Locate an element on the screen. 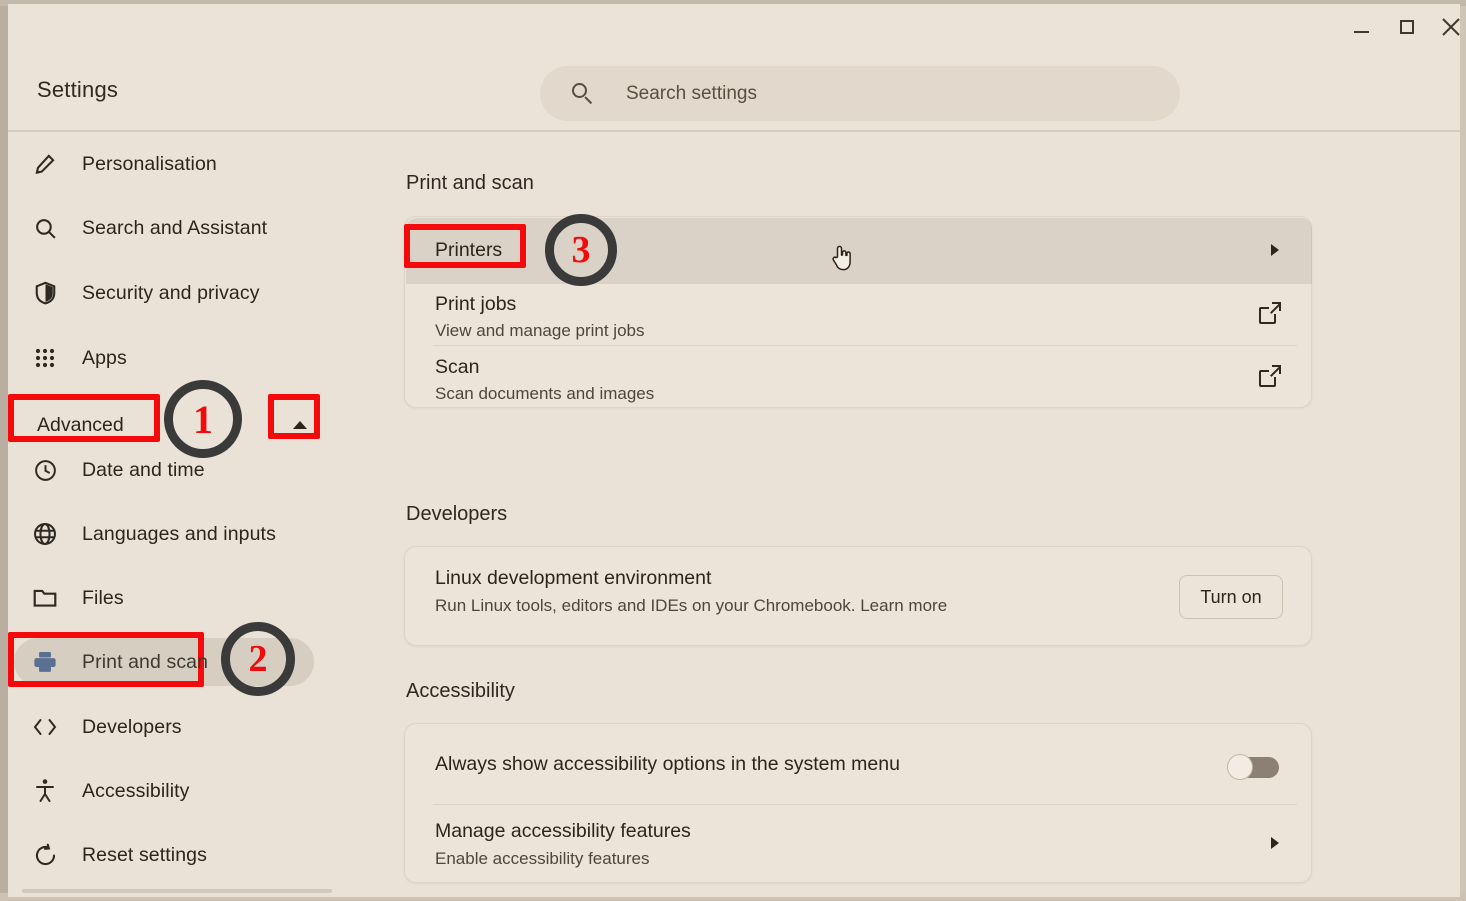 The height and width of the screenshot is (901, 1466). toggle-switch is located at coordinates (1253, 767).